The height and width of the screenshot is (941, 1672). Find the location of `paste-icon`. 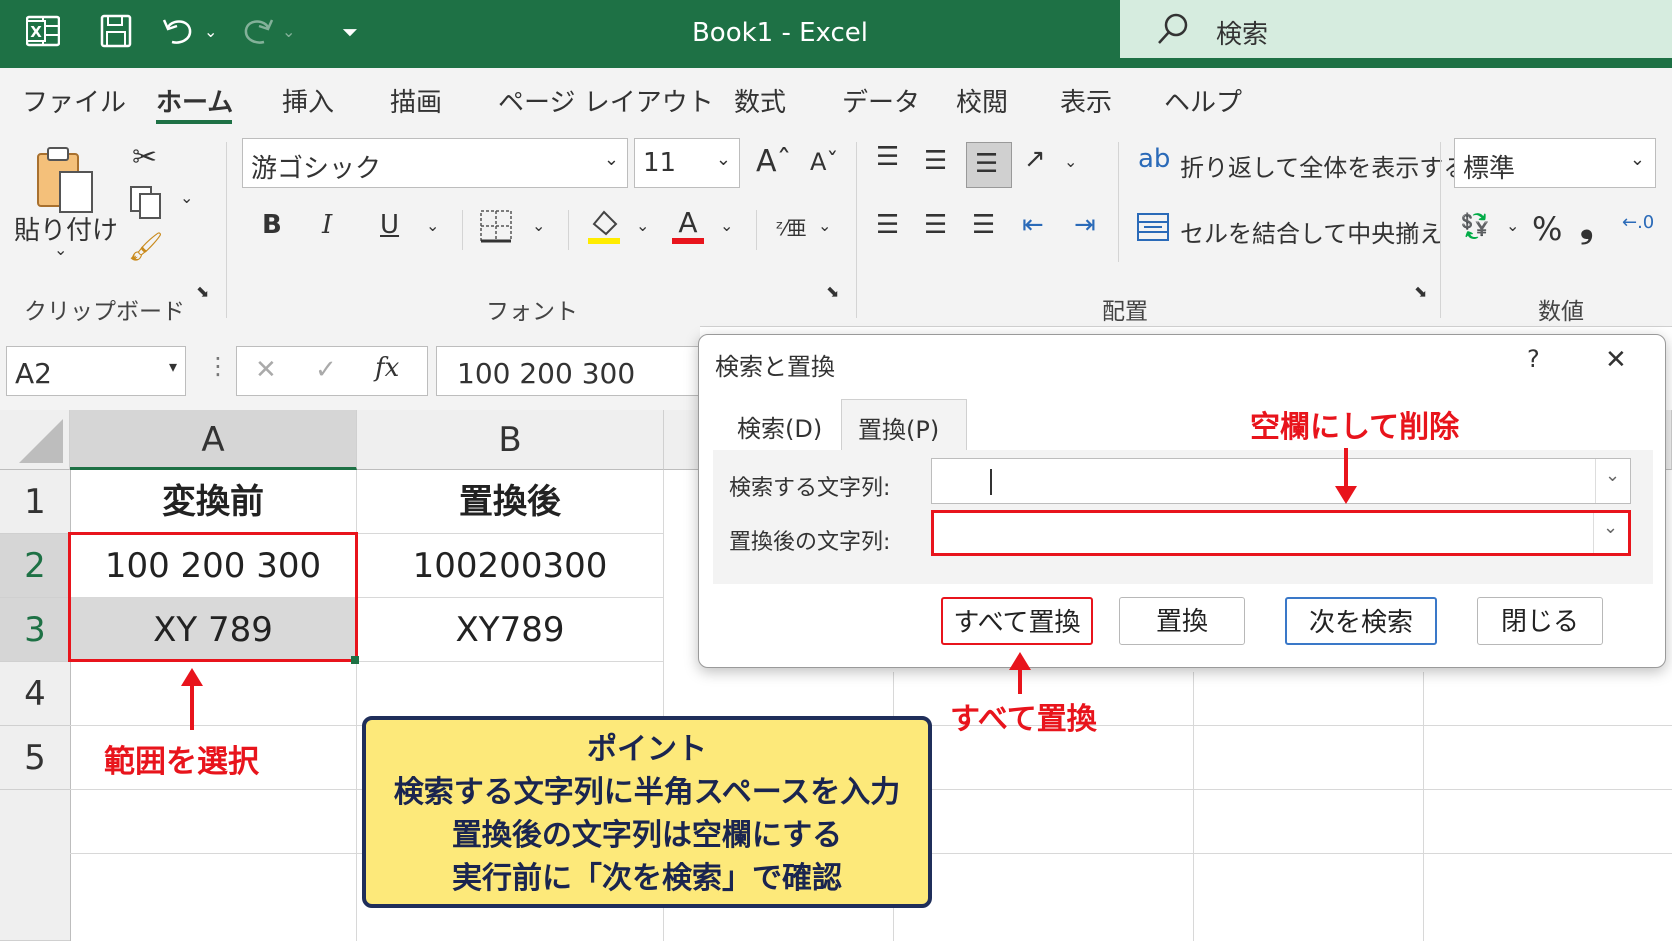

paste-icon is located at coordinates (66, 182).